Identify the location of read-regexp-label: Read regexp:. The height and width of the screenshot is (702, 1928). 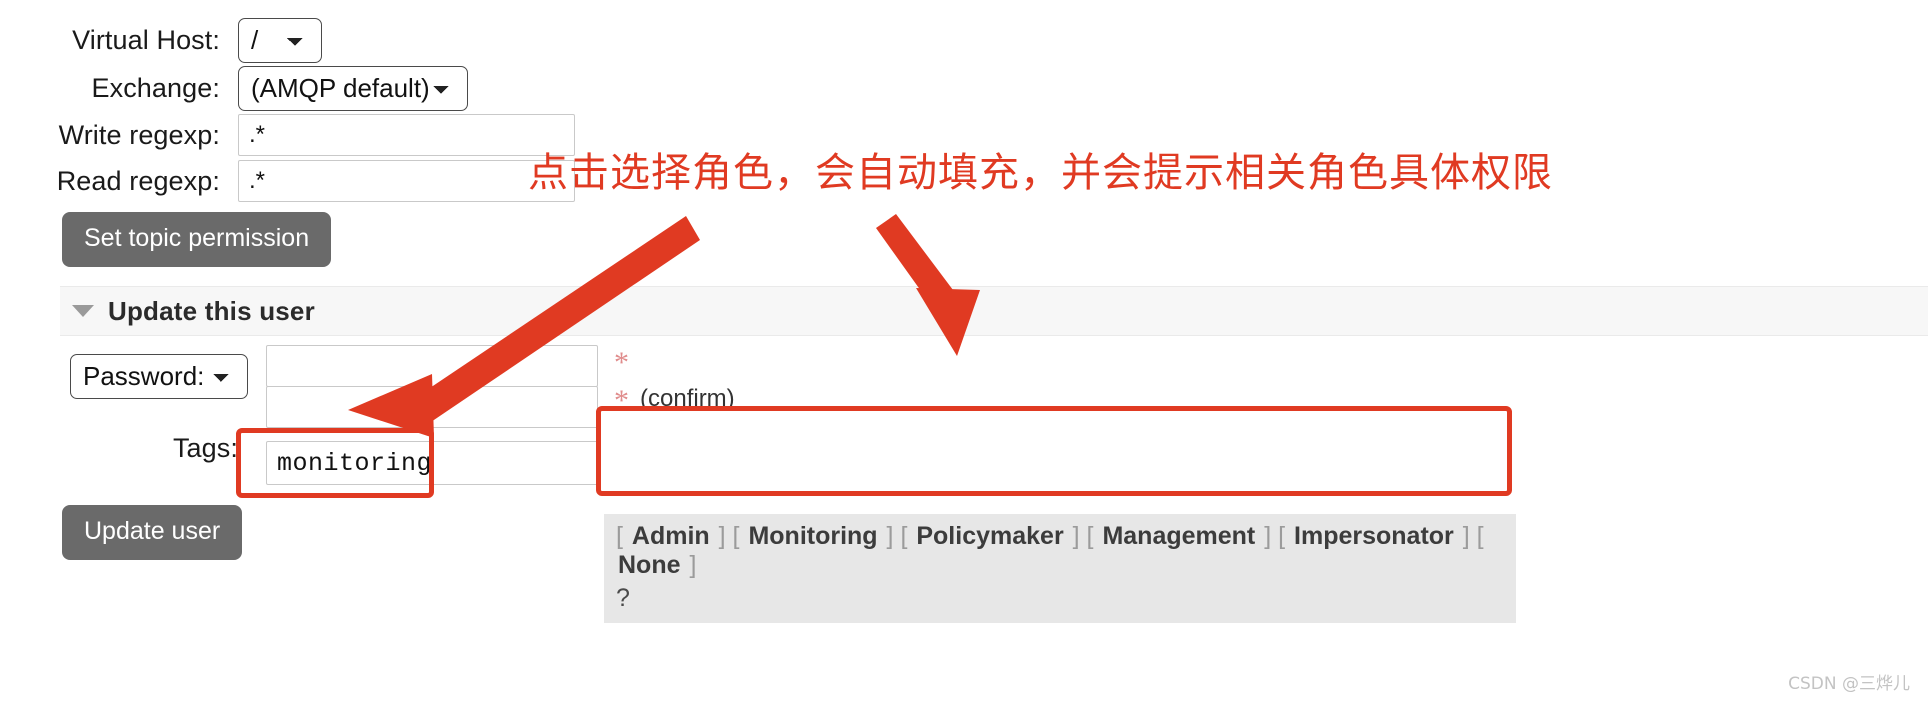
(138, 180).